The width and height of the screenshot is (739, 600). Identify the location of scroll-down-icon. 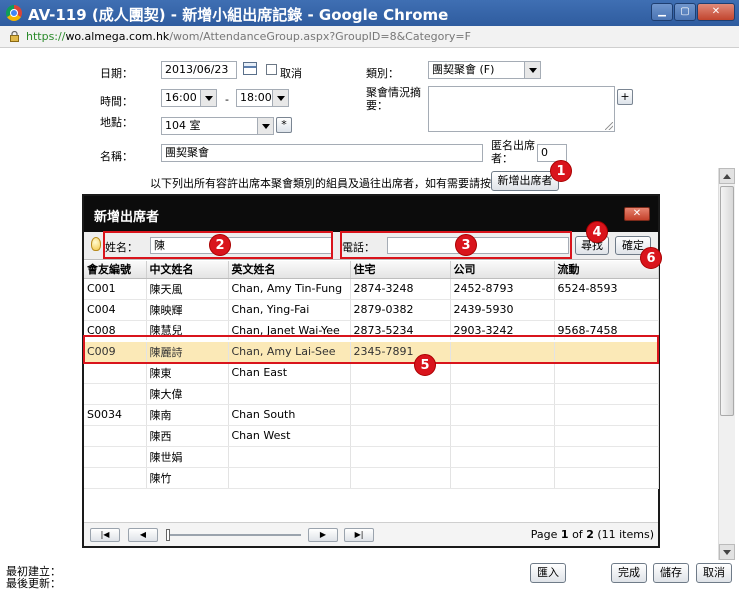
(727, 552).